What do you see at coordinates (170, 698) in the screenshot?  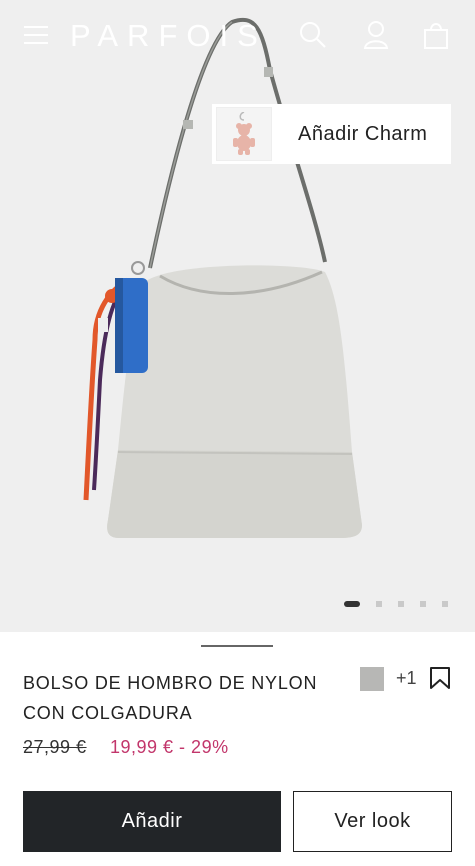 I see `product-name: BOLSO DE HOMBRO DE NYLON CON COLGADURA` at bounding box center [170, 698].